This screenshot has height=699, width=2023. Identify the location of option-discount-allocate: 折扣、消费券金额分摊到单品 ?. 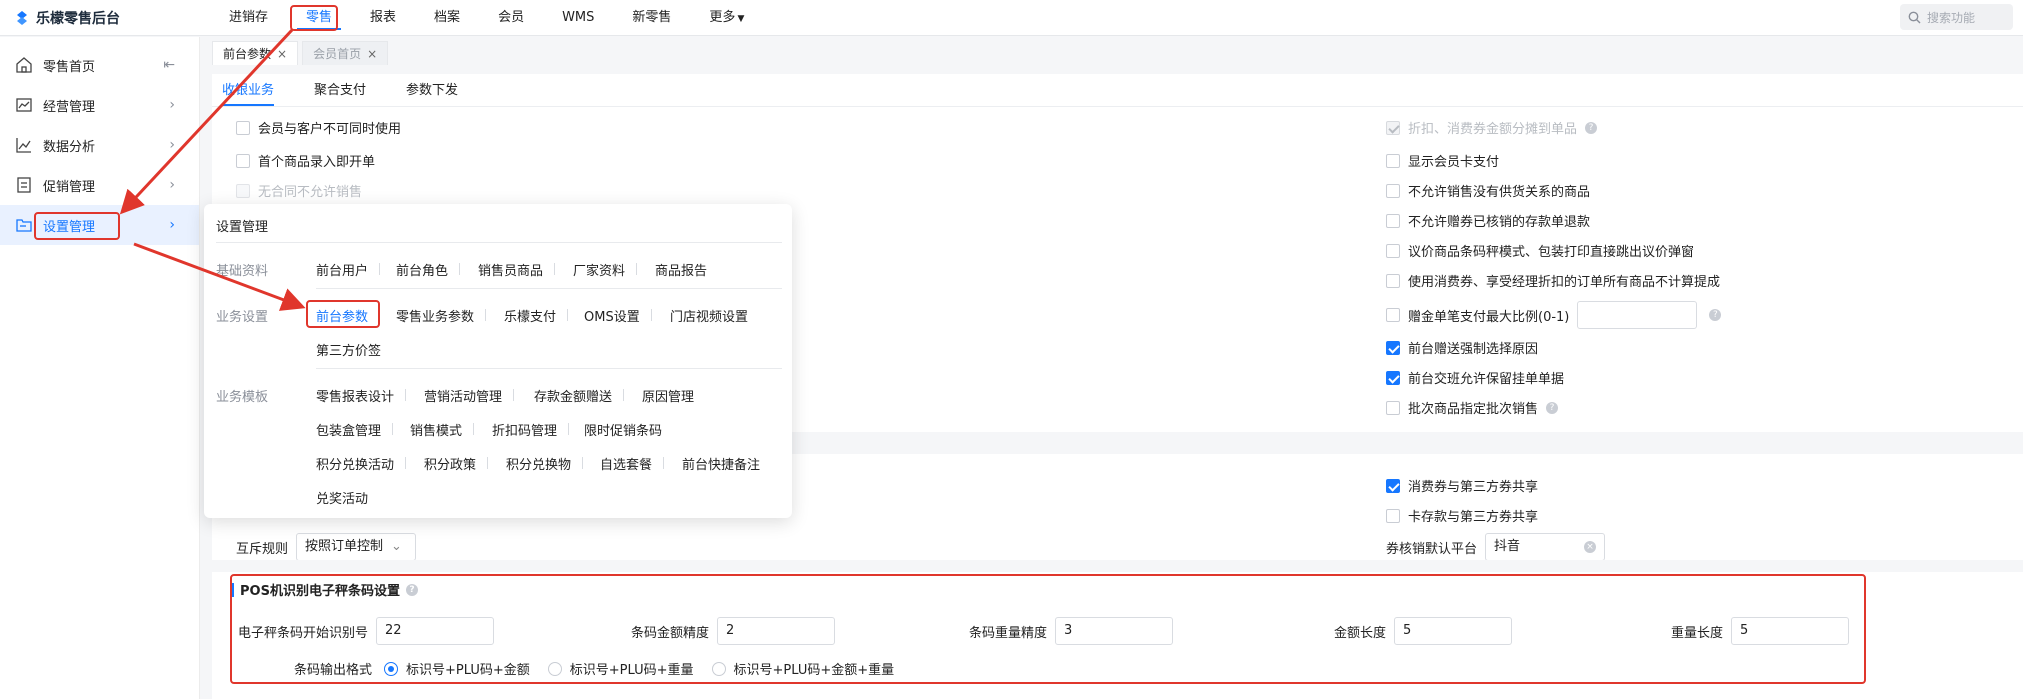
(1492, 127).